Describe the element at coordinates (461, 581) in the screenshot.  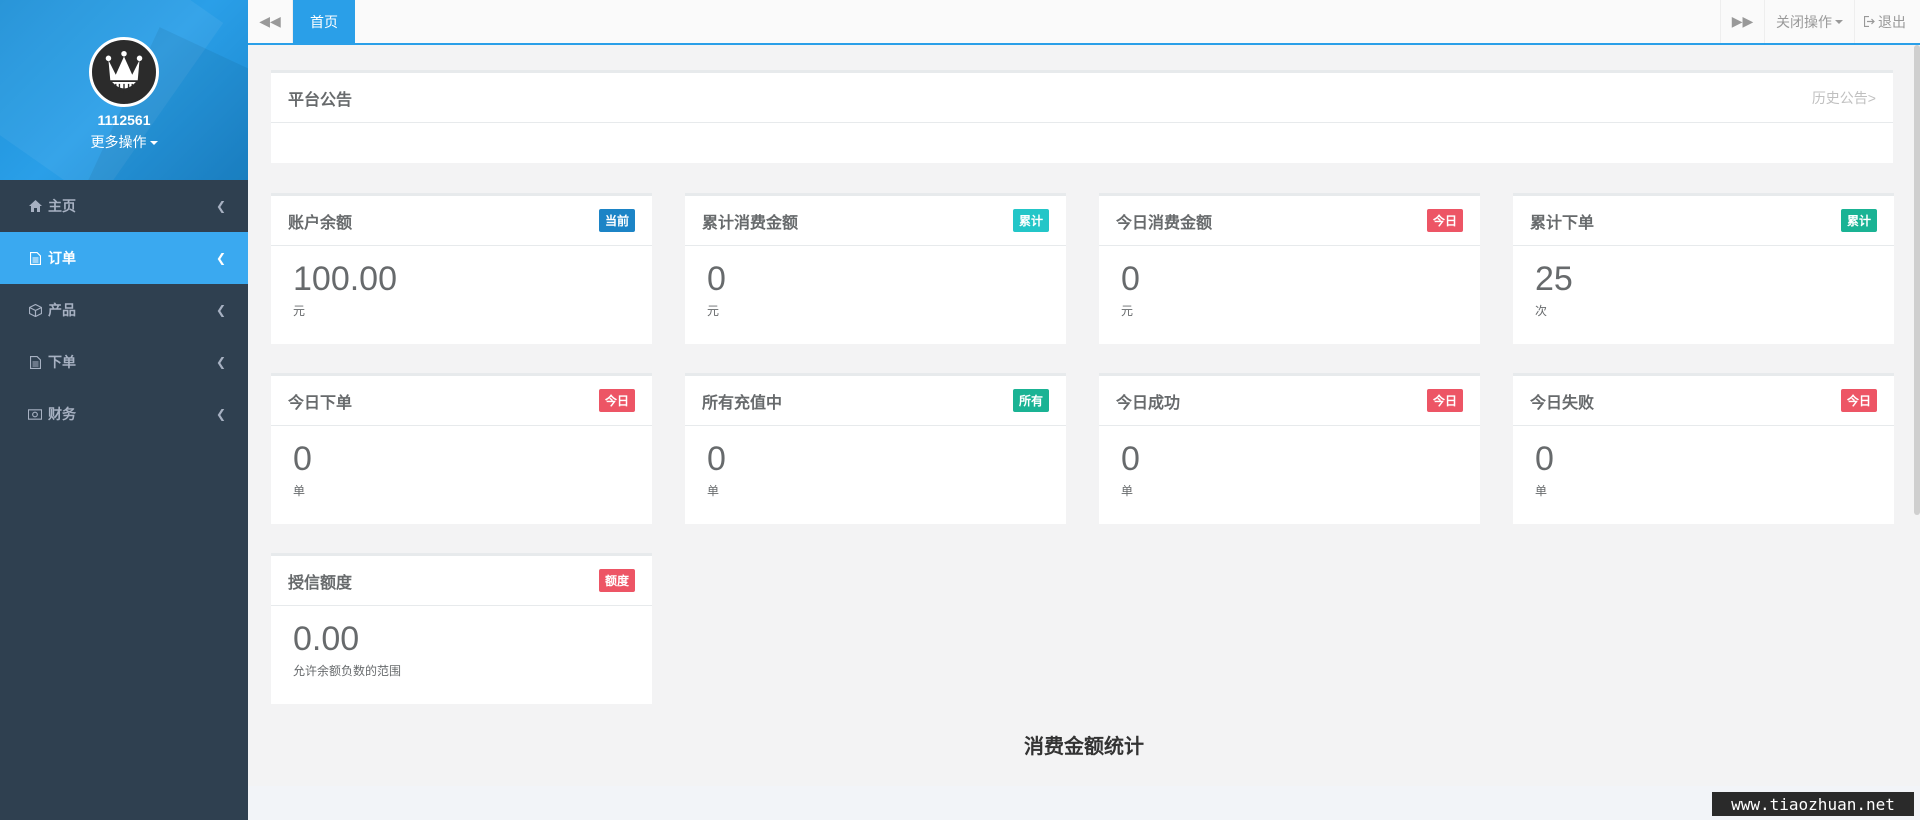
I see `stat-card-header: 授信额度 额度` at that location.